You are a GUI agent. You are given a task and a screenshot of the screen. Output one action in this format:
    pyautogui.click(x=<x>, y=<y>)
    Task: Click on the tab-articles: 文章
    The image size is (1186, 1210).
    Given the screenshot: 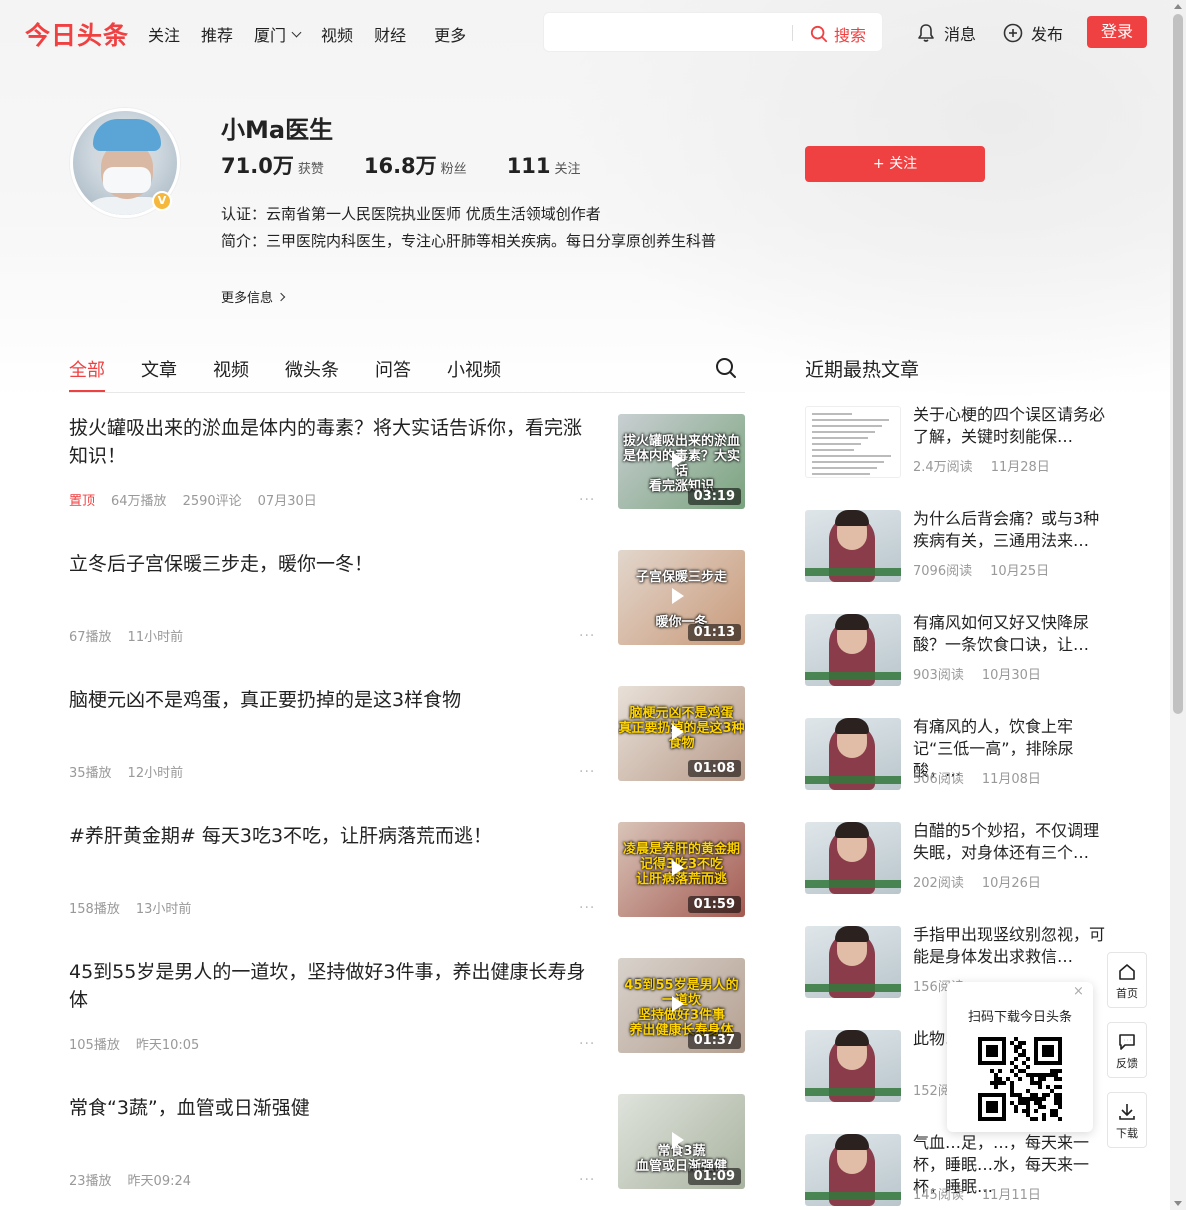 What is the action you would take?
    pyautogui.click(x=159, y=369)
    